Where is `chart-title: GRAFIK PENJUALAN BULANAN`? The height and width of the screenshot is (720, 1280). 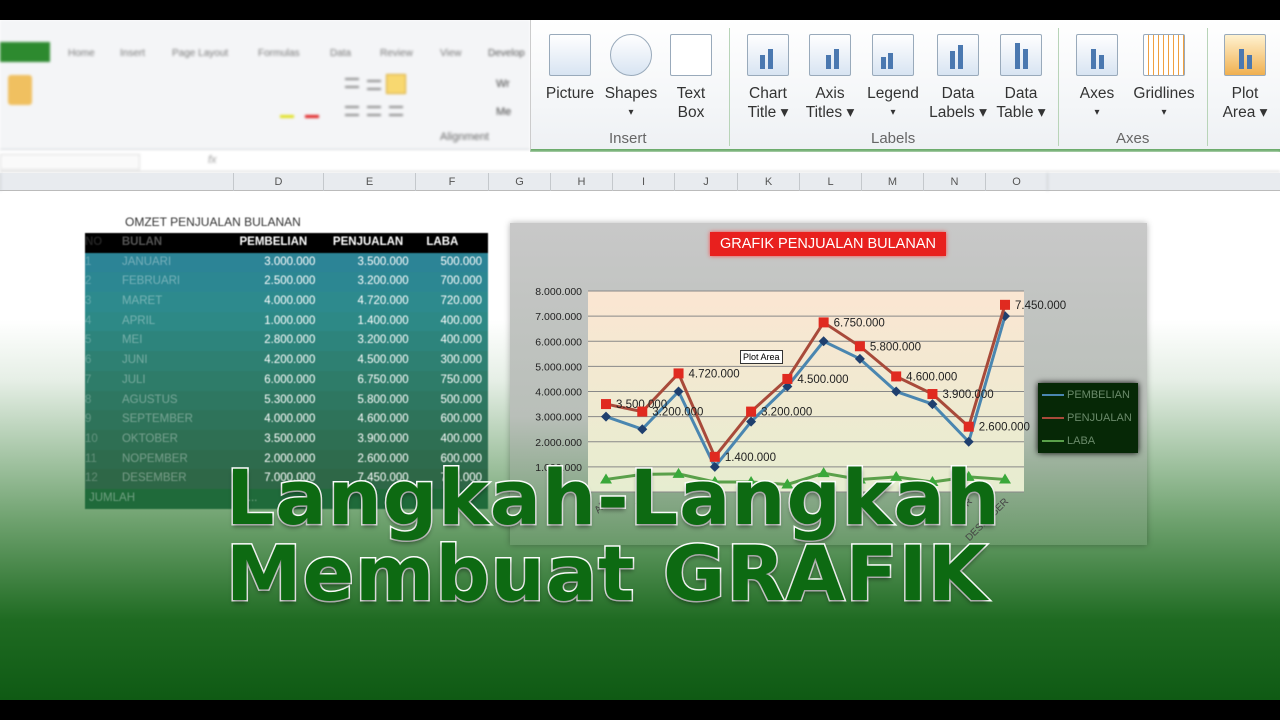
chart-title: GRAFIK PENJUALAN BULANAN is located at coordinates (828, 244).